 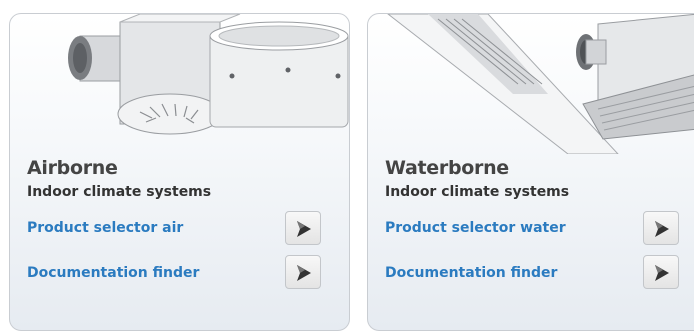 I want to click on product-selector-water-link: Product selector water, so click(x=475, y=228).